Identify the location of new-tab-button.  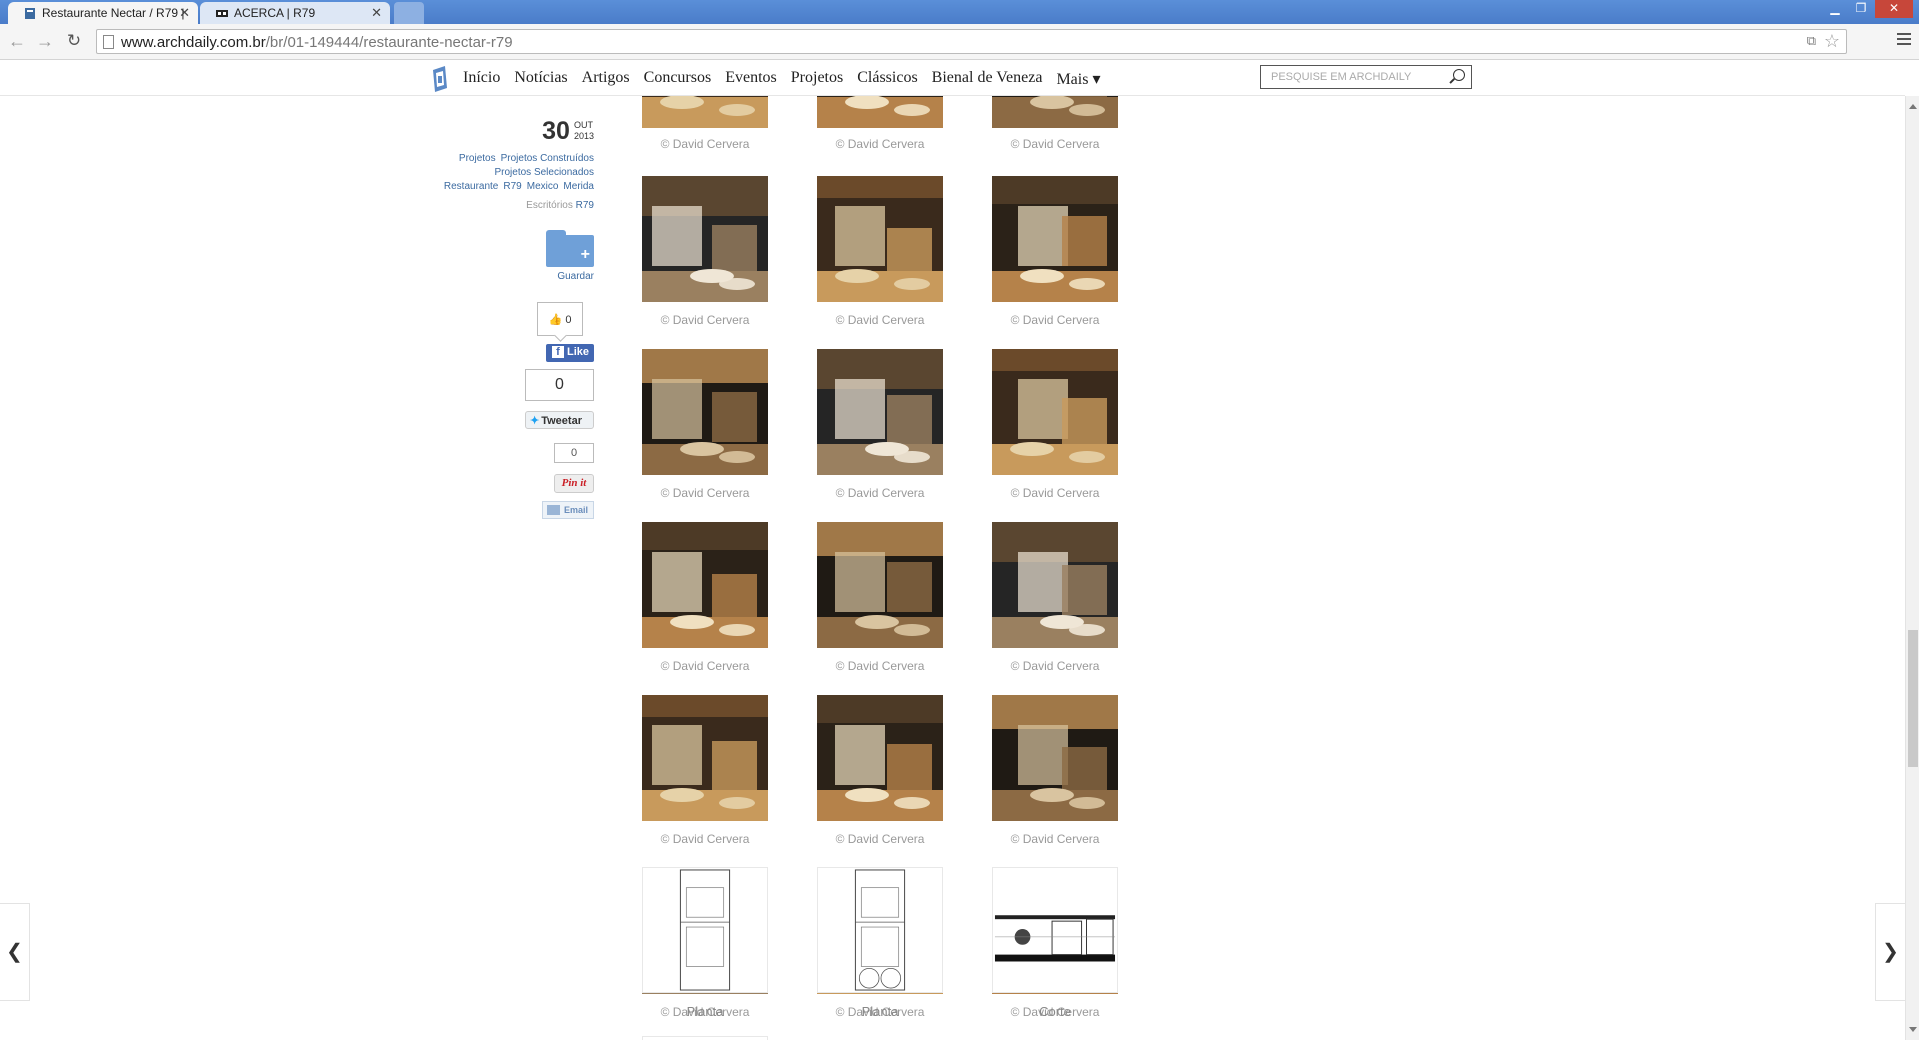
(409, 13).